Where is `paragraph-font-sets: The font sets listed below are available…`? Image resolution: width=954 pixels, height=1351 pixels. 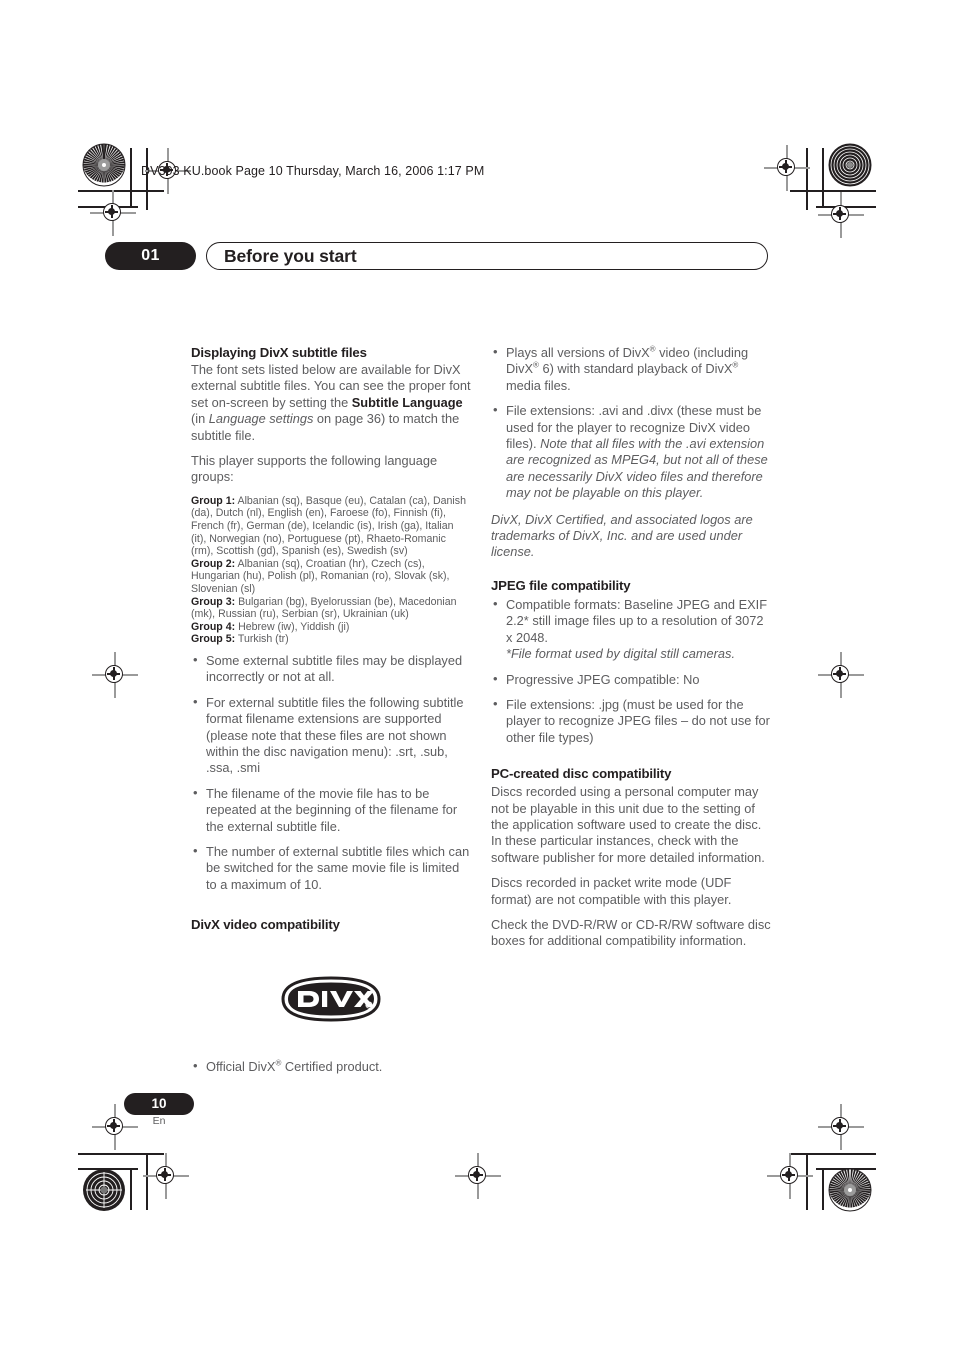
paragraph-font-sets: The font sets listed below are available… is located at coordinates (331, 403).